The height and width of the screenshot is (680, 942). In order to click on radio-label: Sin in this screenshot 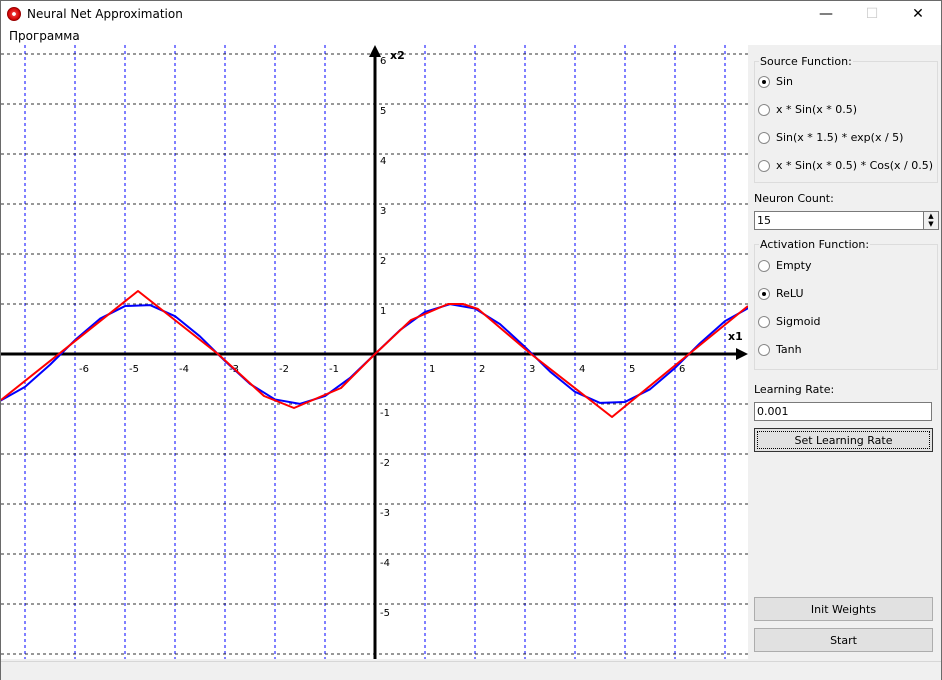, I will do `click(785, 81)`.